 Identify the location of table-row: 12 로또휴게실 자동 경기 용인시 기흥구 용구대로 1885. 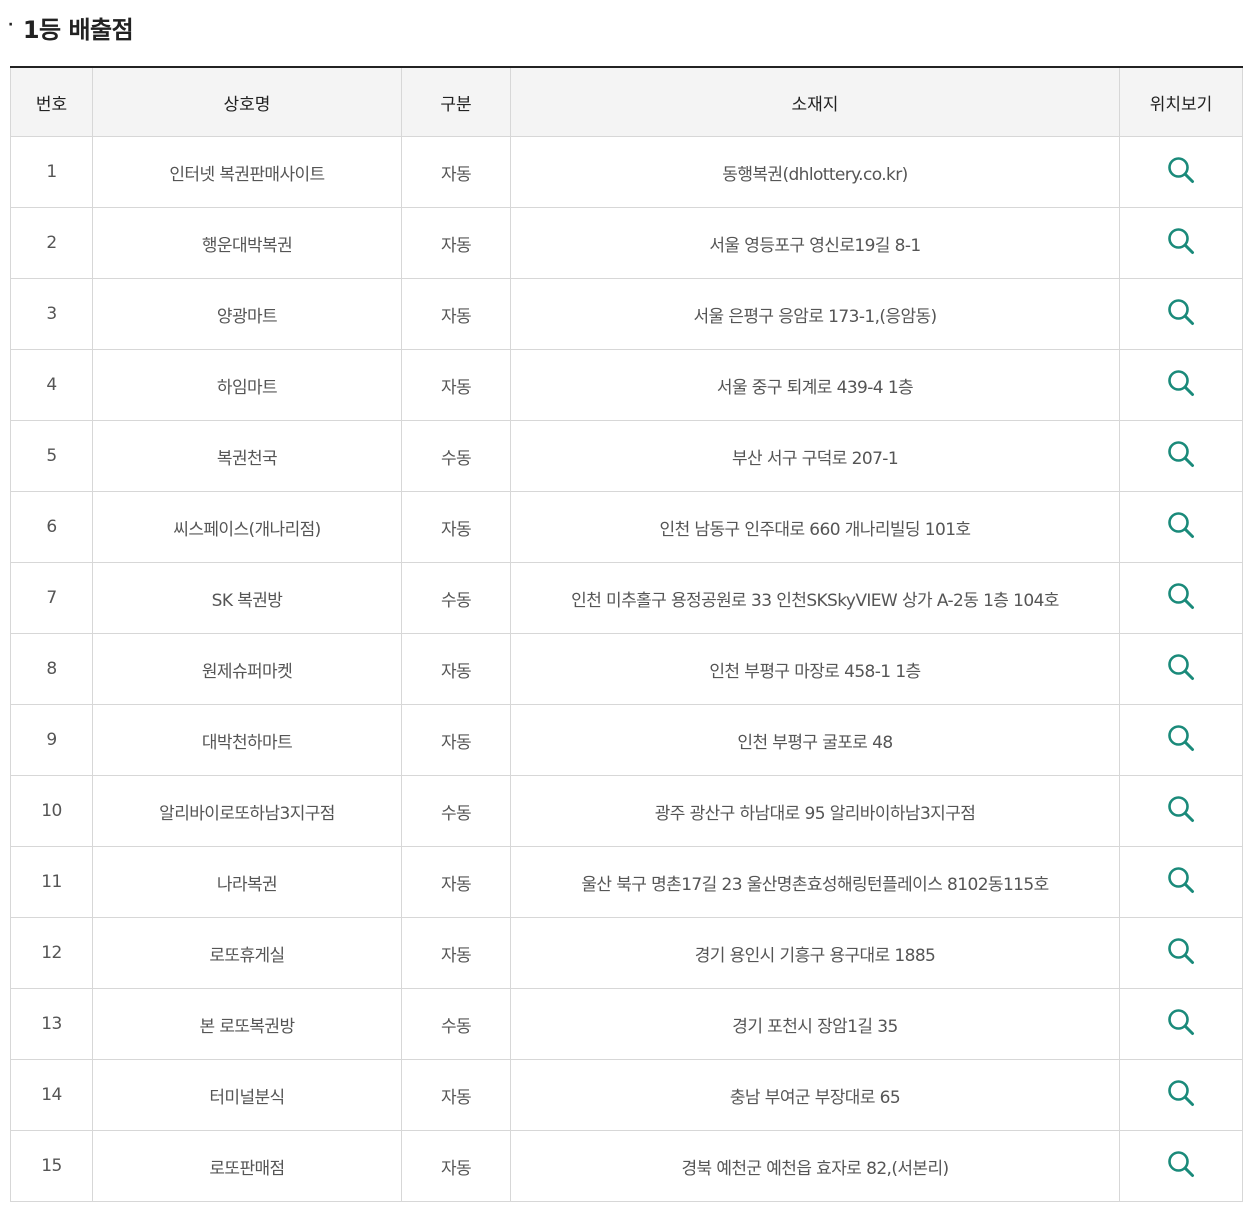
(626, 953).